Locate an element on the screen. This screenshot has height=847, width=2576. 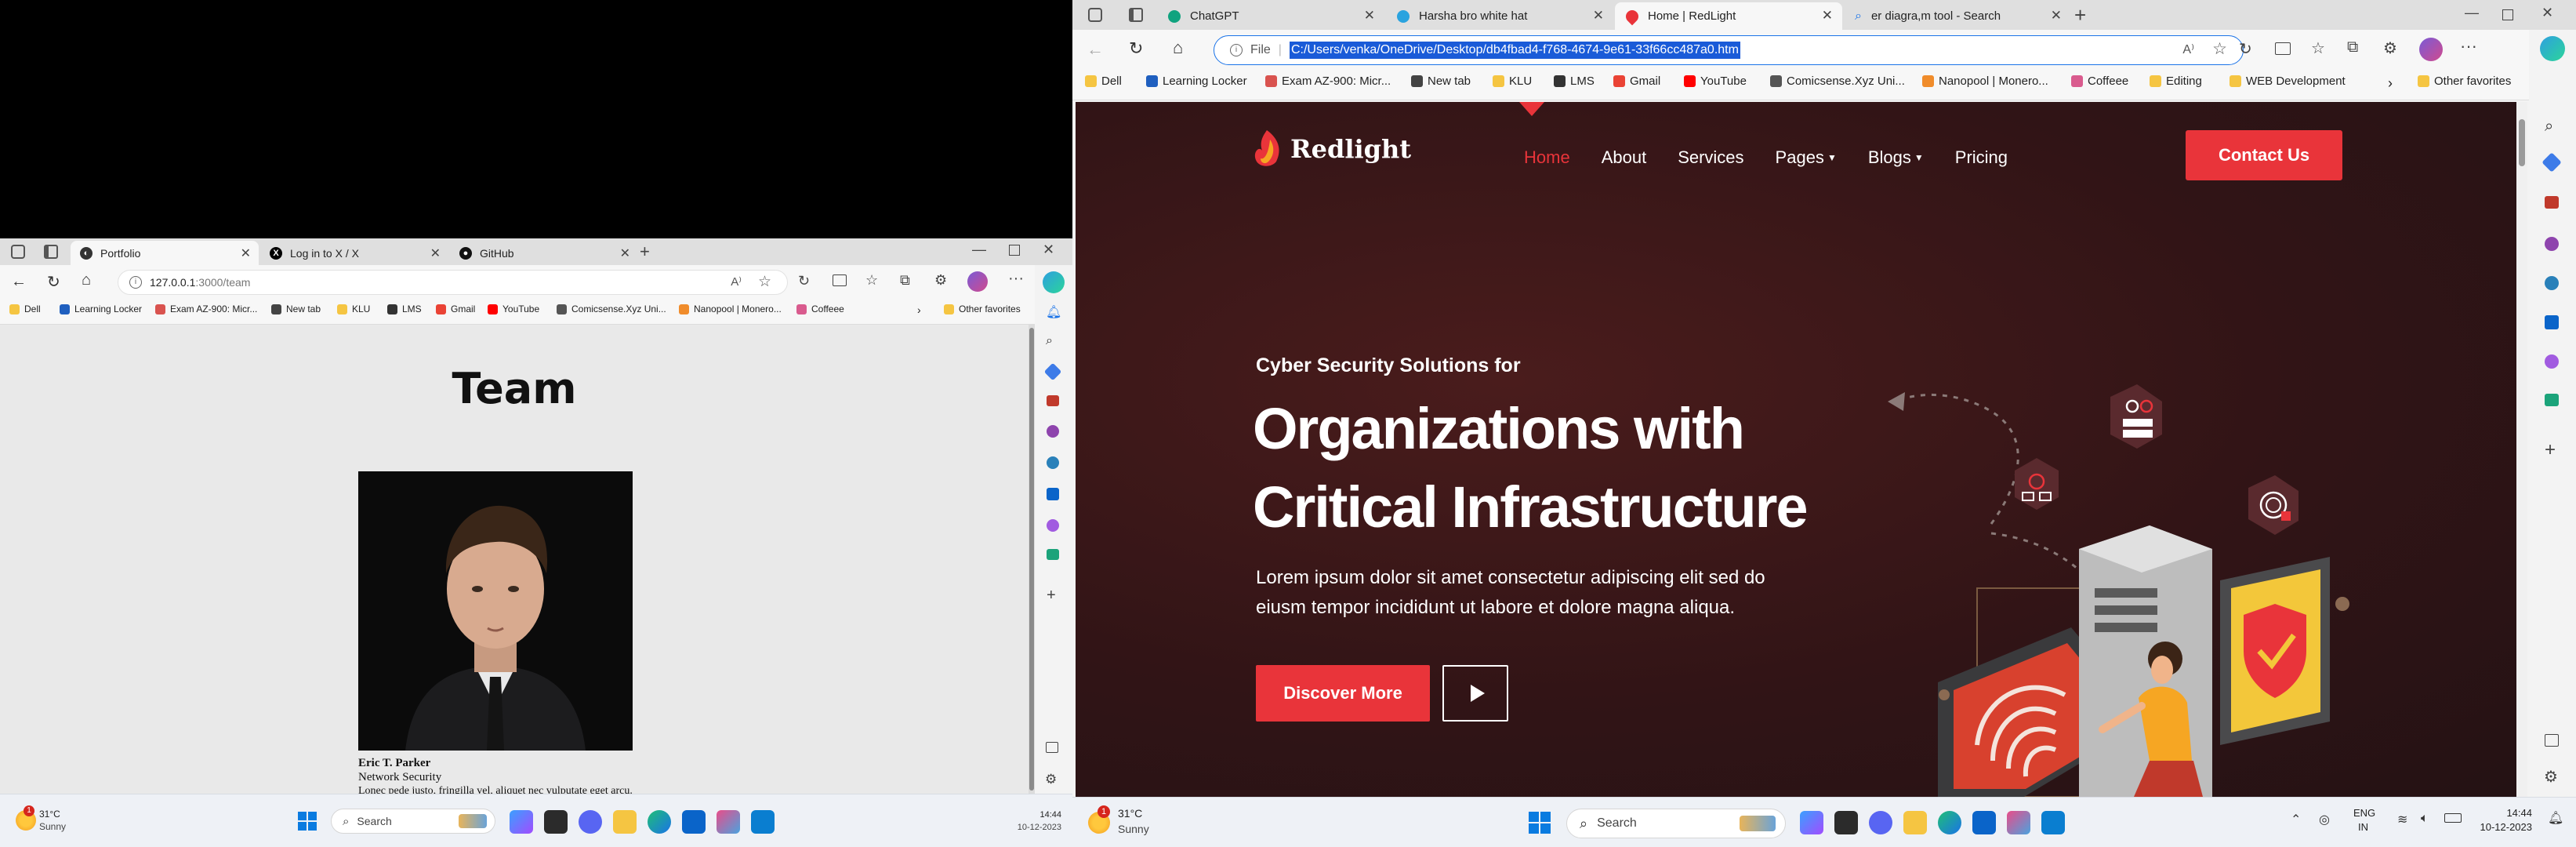
minimize-icon: — is located at coordinates (979, 250).